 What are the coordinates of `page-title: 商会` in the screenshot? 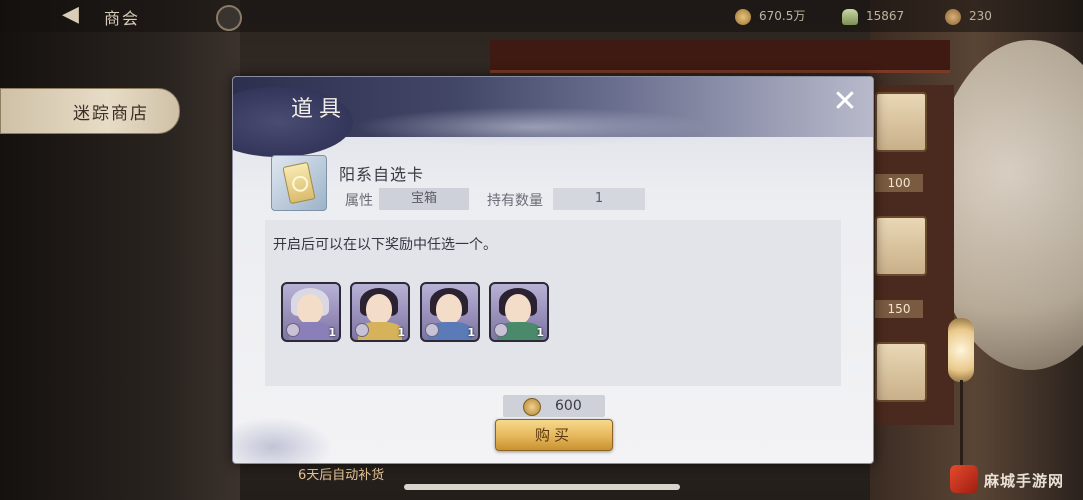 It's located at (122, 18).